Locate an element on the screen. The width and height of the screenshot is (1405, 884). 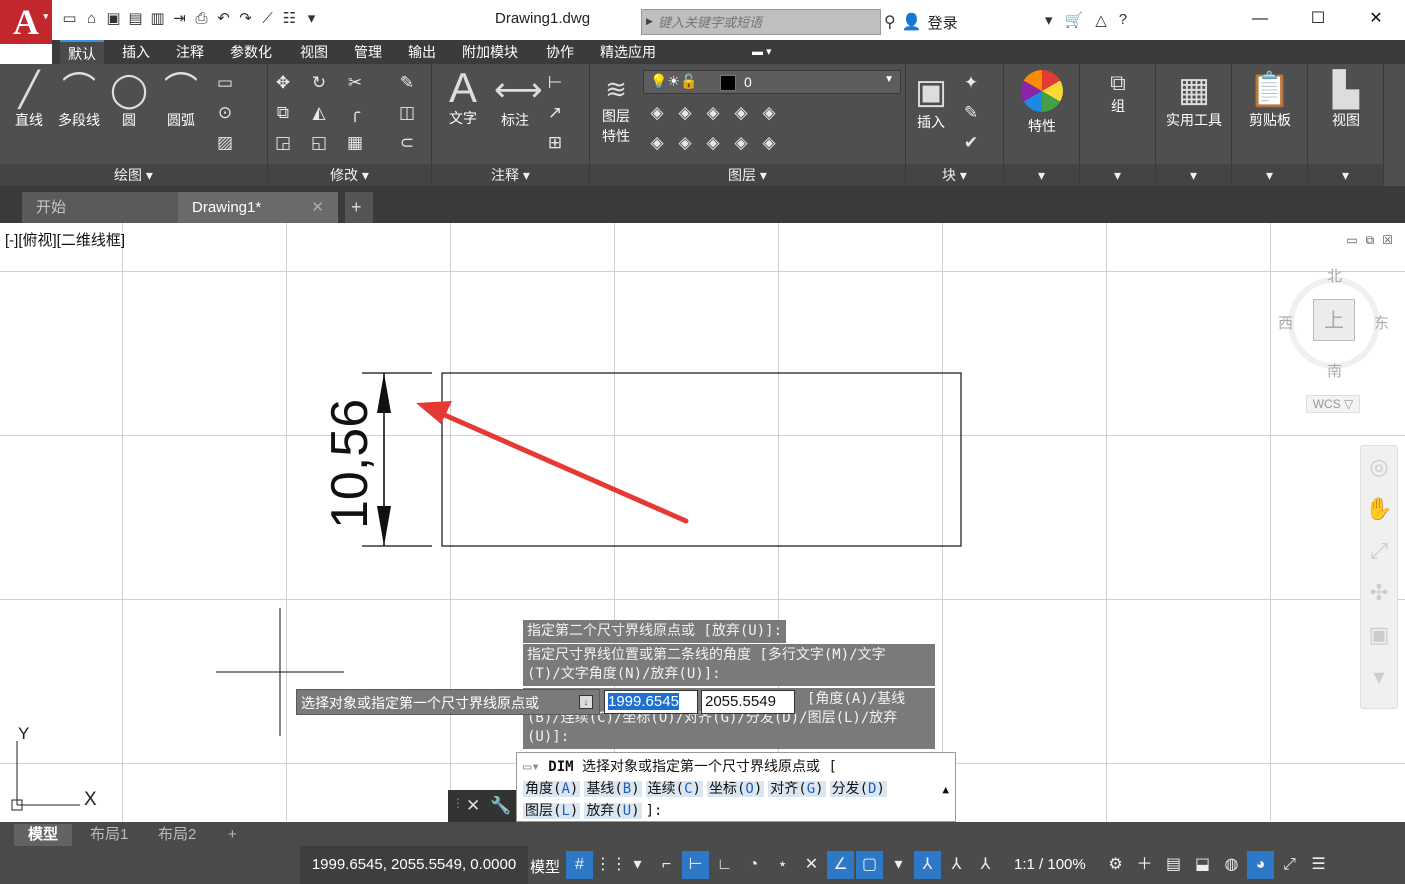
zoom-extents-icon: ⤢ is located at coordinates (1379, 551).